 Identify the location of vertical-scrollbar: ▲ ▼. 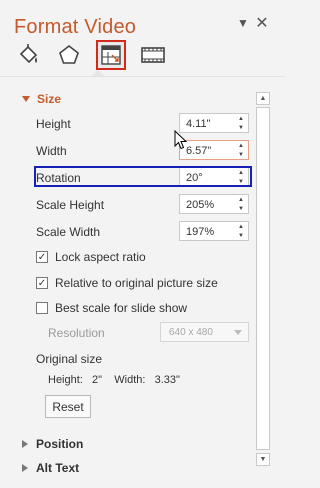
(263, 279).